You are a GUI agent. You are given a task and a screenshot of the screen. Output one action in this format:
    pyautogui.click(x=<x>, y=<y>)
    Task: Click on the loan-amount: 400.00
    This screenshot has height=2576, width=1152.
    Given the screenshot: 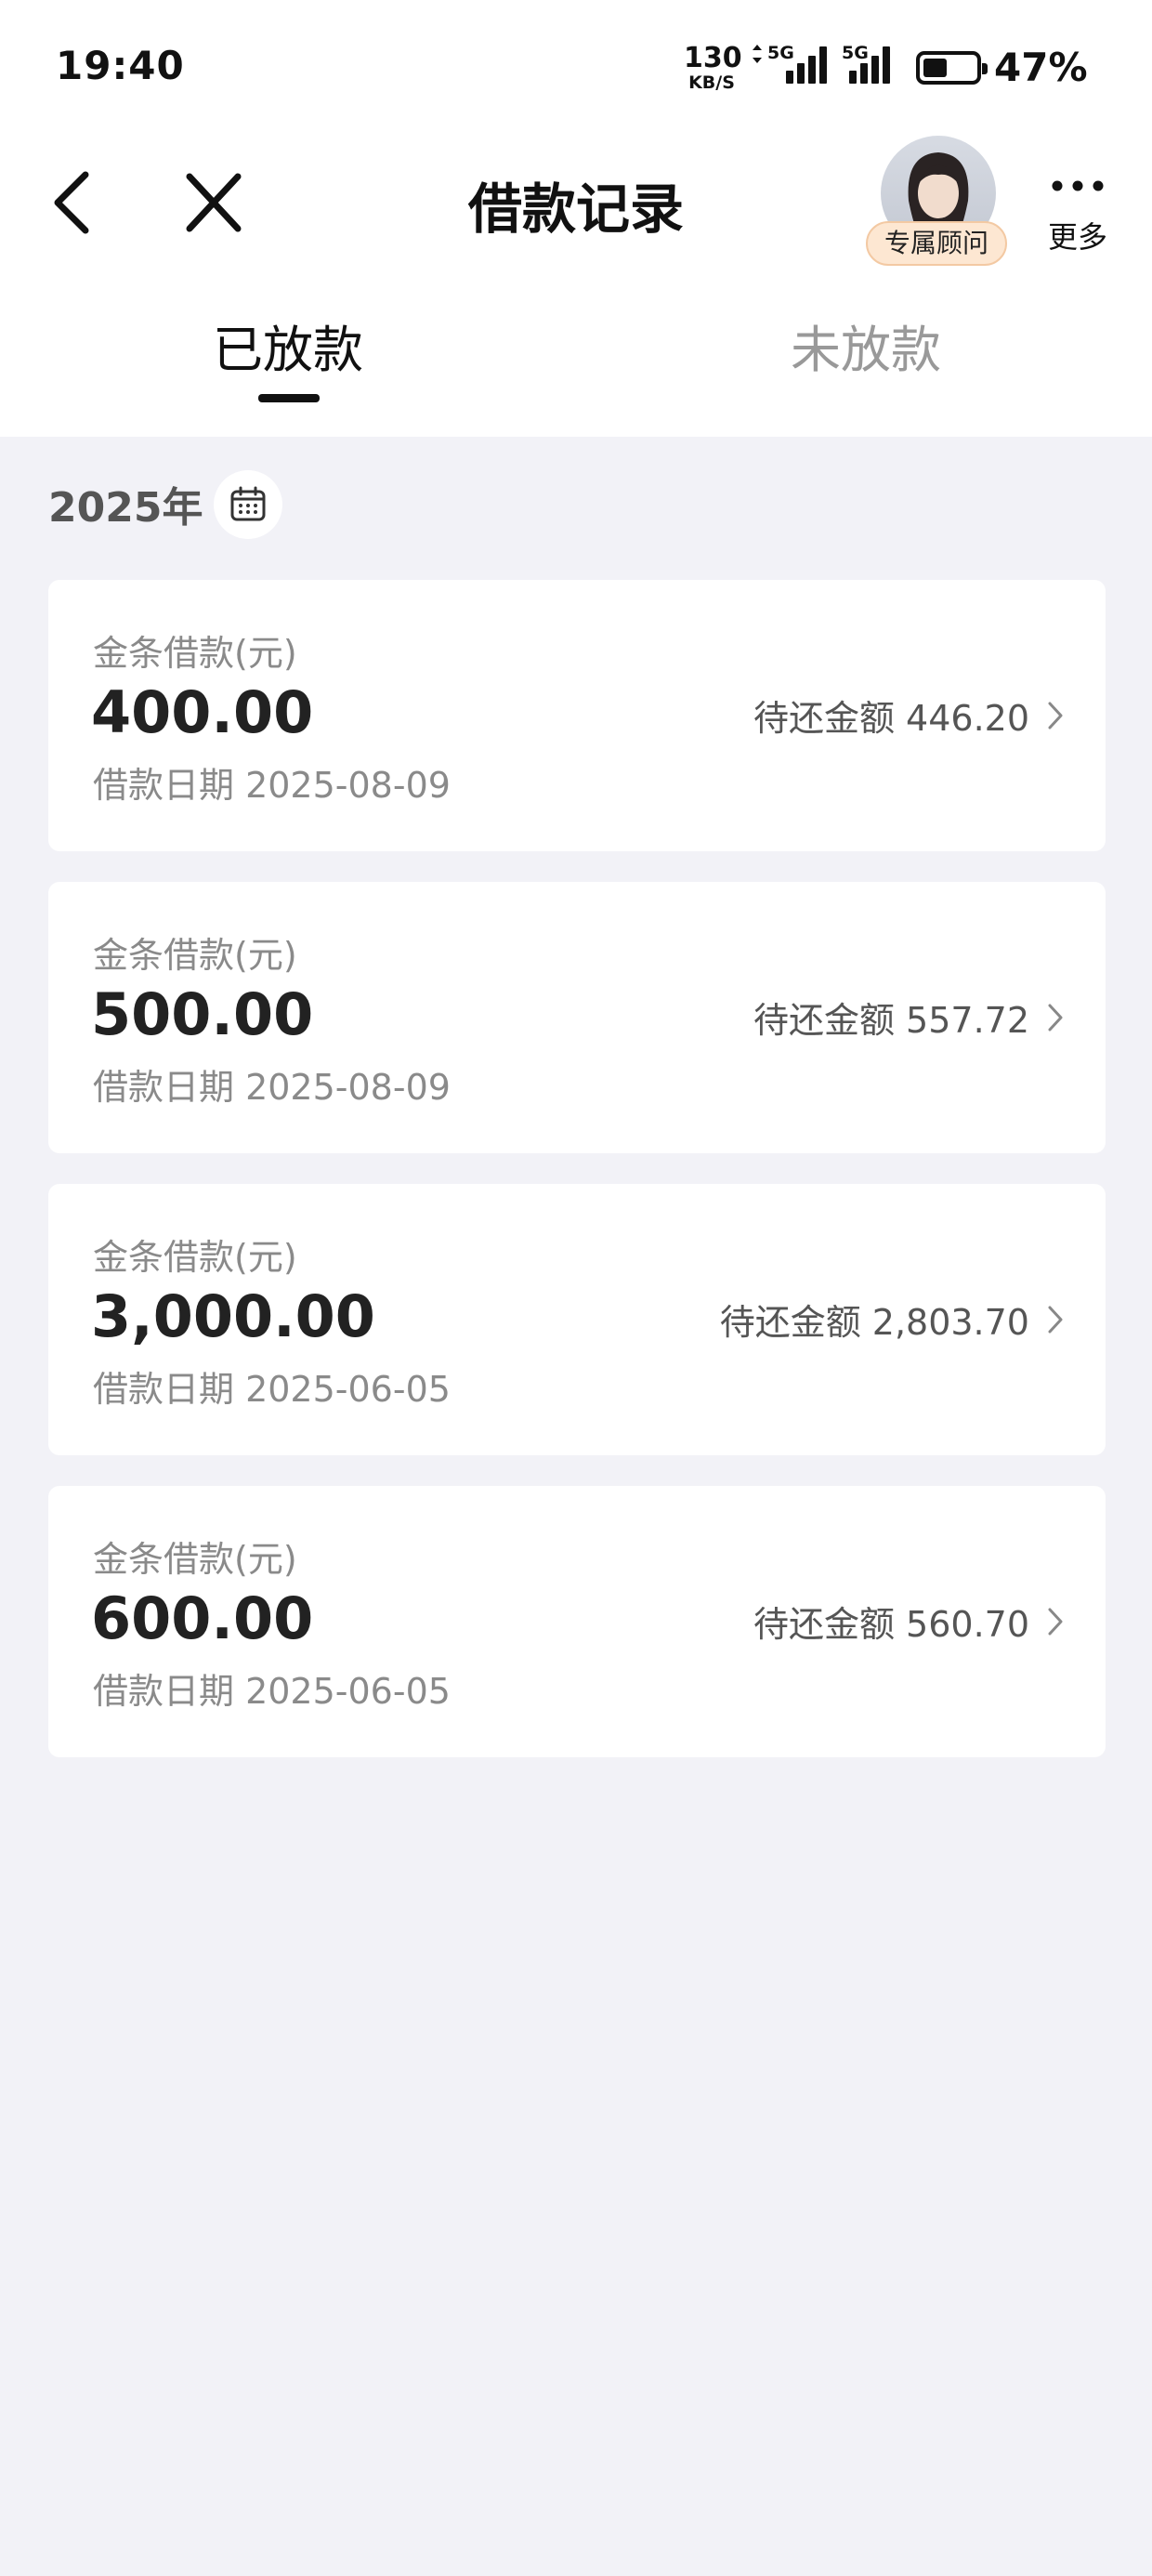 What is the action you would take?
    pyautogui.click(x=202, y=712)
    